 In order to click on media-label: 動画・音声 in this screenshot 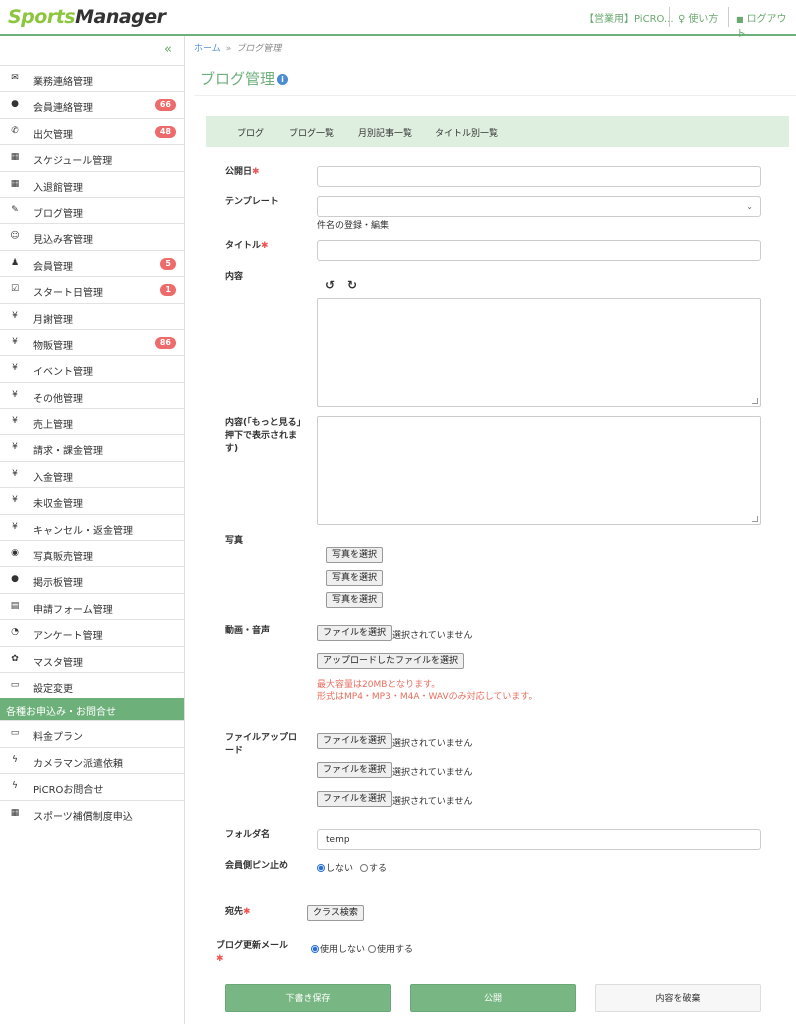, I will do `click(248, 631)`.